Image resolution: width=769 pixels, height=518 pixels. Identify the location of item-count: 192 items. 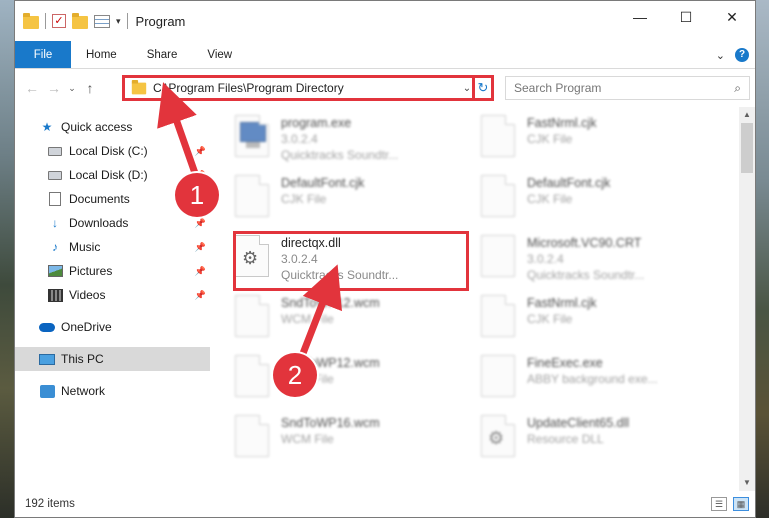
(50, 504).